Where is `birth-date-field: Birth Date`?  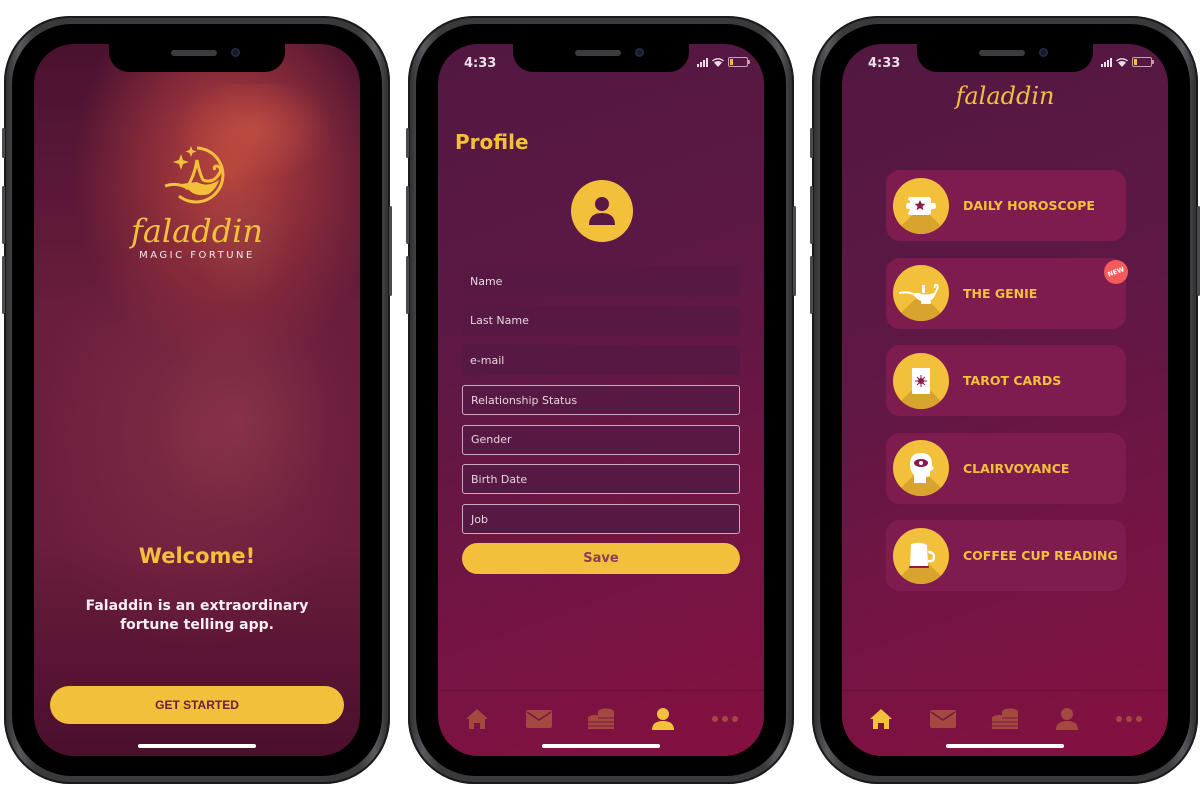 birth-date-field: Birth Date is located at coordinates (601, 479).